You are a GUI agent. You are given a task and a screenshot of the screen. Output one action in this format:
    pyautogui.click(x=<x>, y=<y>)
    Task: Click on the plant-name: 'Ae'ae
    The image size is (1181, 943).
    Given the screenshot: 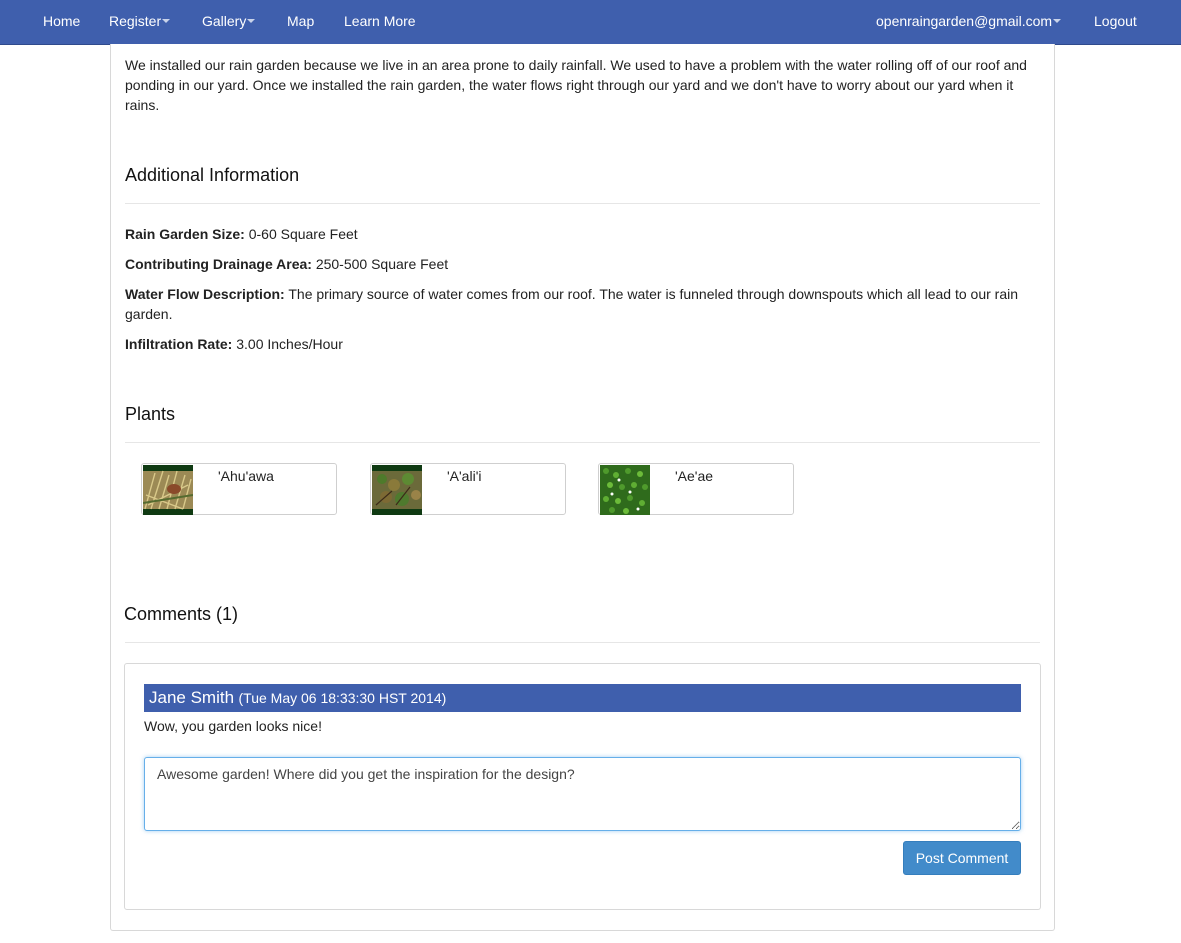 What is the action you would take?
    pyautogui.click(x=694, y=476)
    